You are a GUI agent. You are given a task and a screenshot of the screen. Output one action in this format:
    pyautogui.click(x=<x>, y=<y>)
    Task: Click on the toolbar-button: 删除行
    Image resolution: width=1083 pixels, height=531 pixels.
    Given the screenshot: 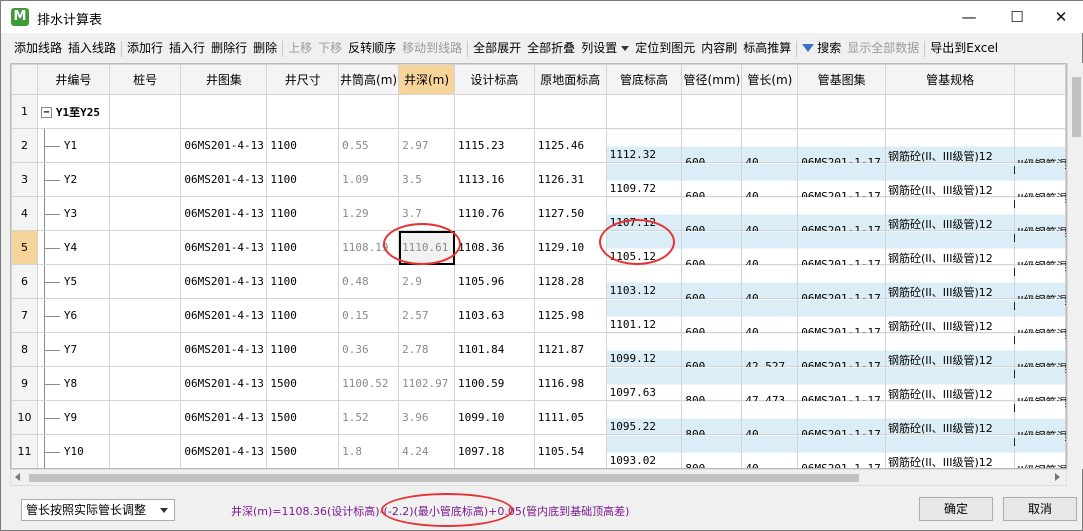 What is the action you would take?
    pyautogui.click(x=229, y=48)
    